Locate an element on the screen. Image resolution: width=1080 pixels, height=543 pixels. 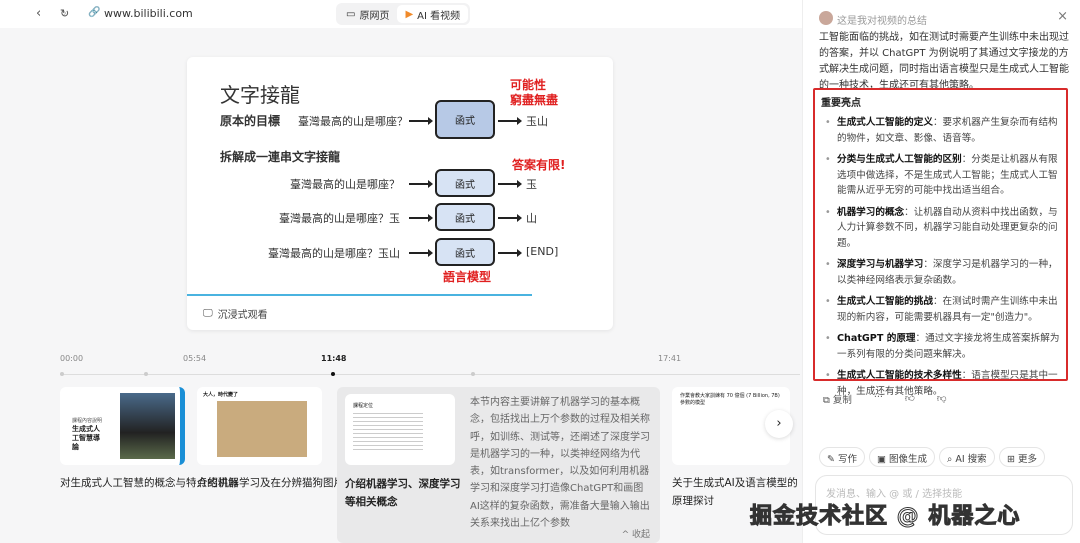
progress-bar is located at coordinates (359, 295).